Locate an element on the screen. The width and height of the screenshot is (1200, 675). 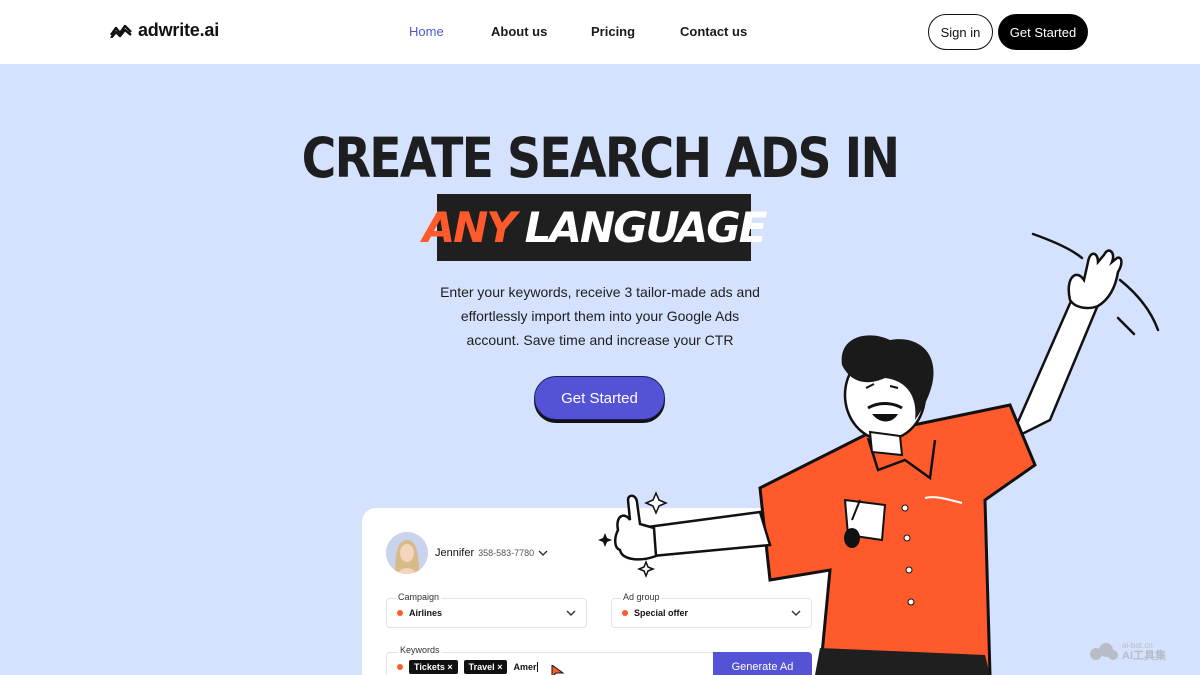
campaign-value: Airlines is located at coordinates (426, 613).